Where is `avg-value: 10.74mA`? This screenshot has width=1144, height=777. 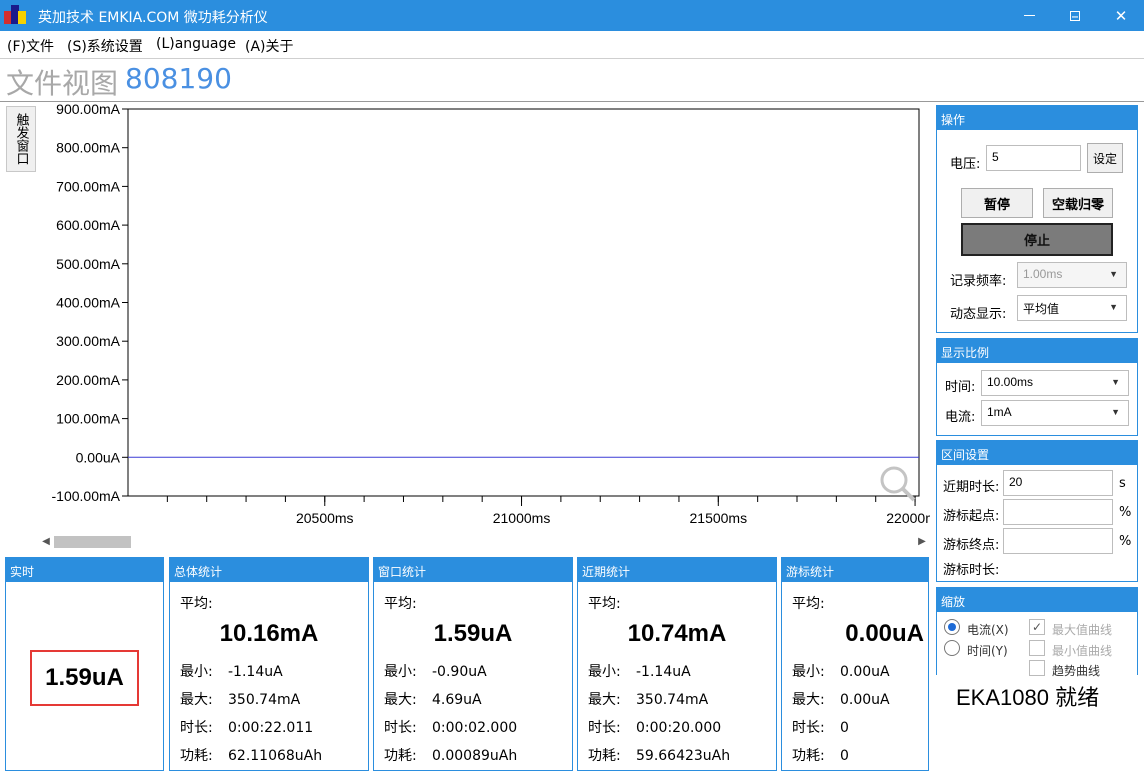
avg-value: 10.74mA is located at coordinates (677, 633).